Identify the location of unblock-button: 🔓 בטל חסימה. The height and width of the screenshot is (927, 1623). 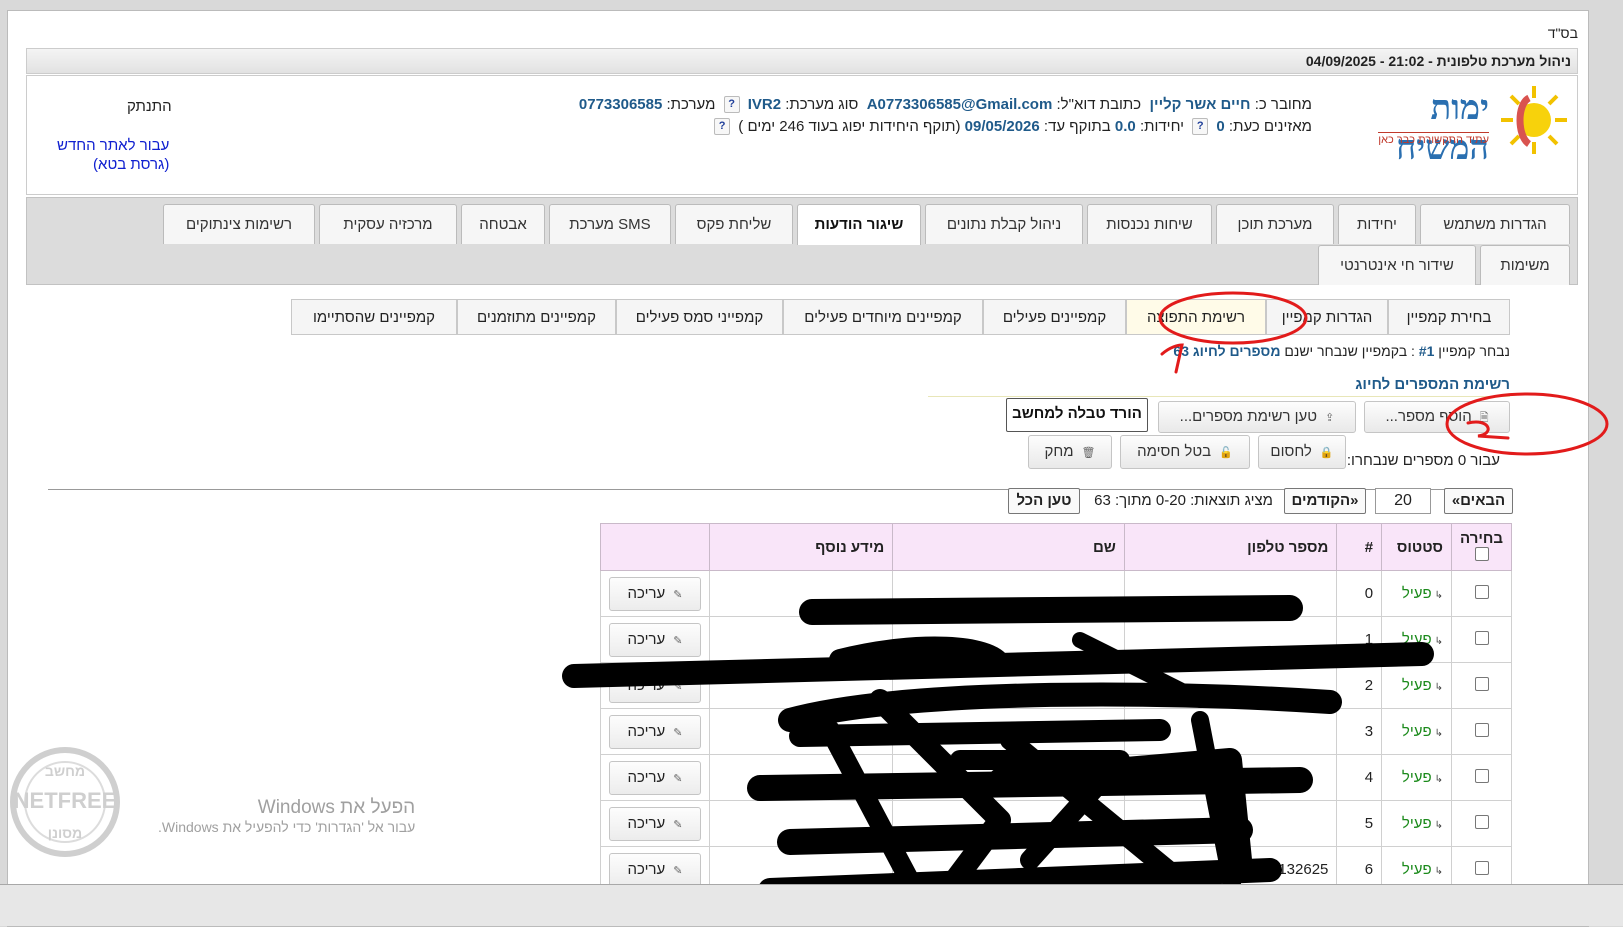
(1185, 452).